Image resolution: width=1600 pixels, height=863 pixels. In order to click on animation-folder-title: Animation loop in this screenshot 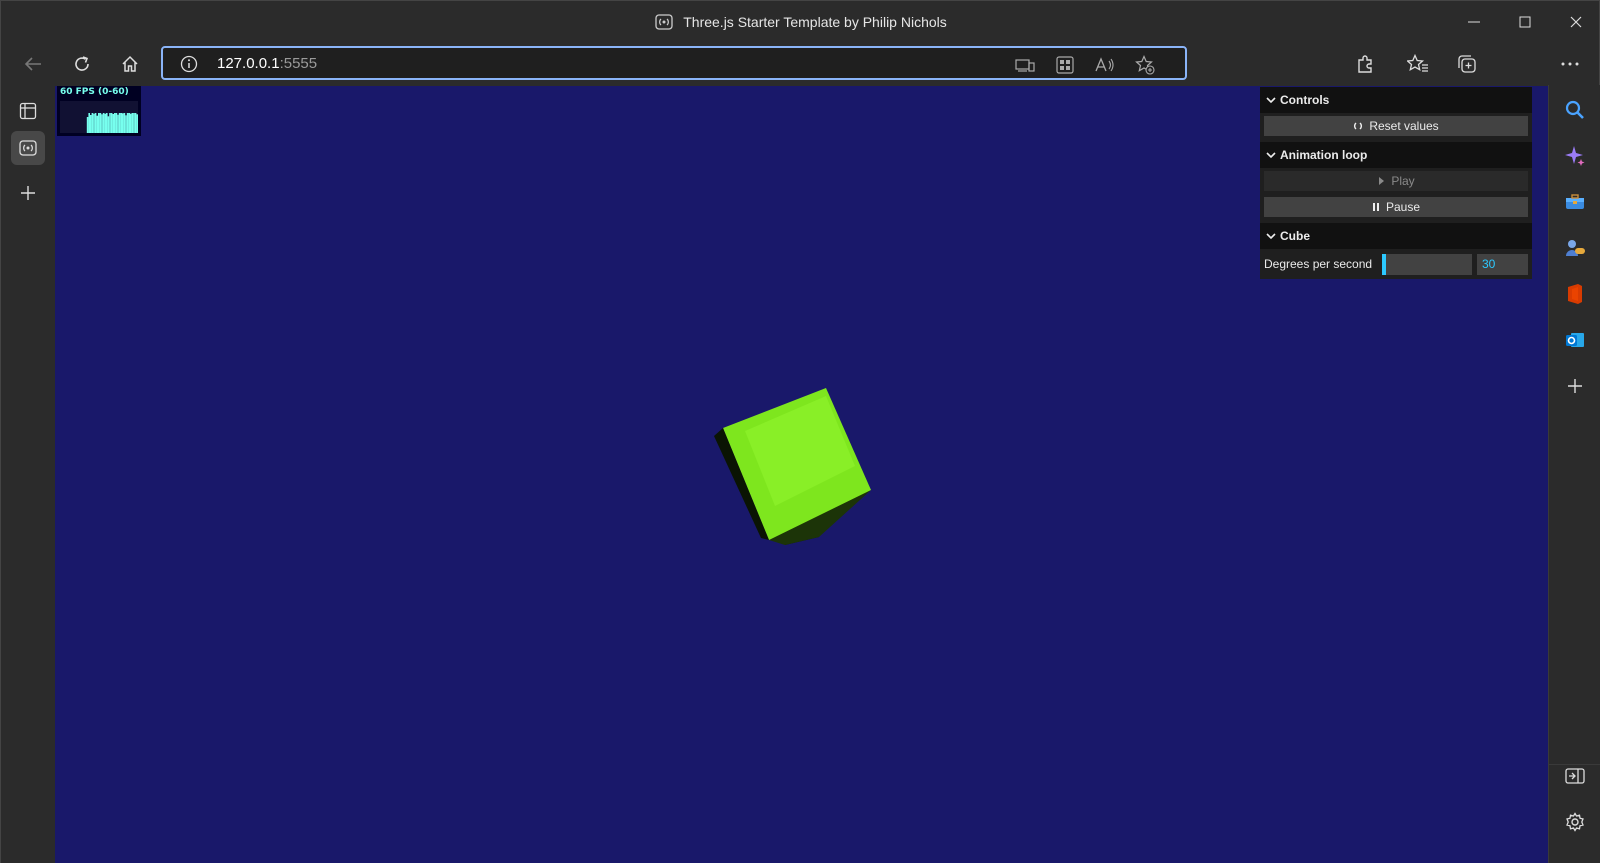, I will do `click(1396, 155)`.